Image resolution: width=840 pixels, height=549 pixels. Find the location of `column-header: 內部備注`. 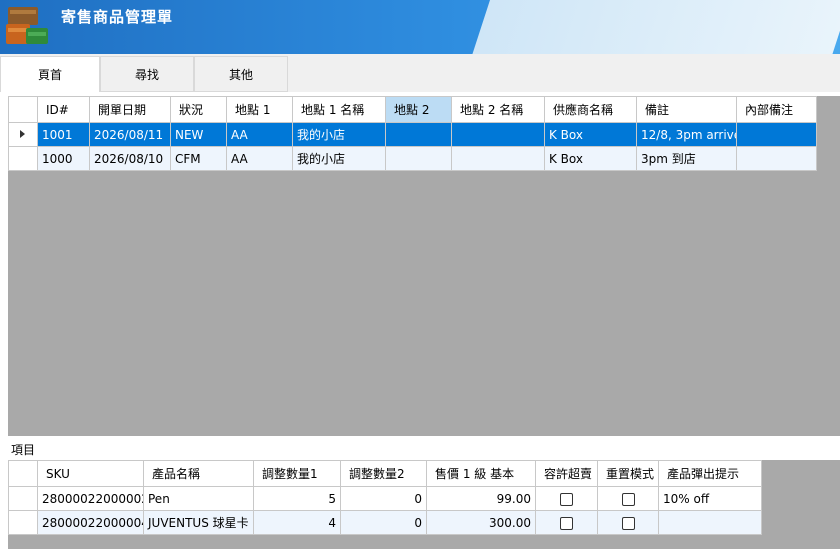

column-header: 內部備注 is located at coordinates (776, 109).